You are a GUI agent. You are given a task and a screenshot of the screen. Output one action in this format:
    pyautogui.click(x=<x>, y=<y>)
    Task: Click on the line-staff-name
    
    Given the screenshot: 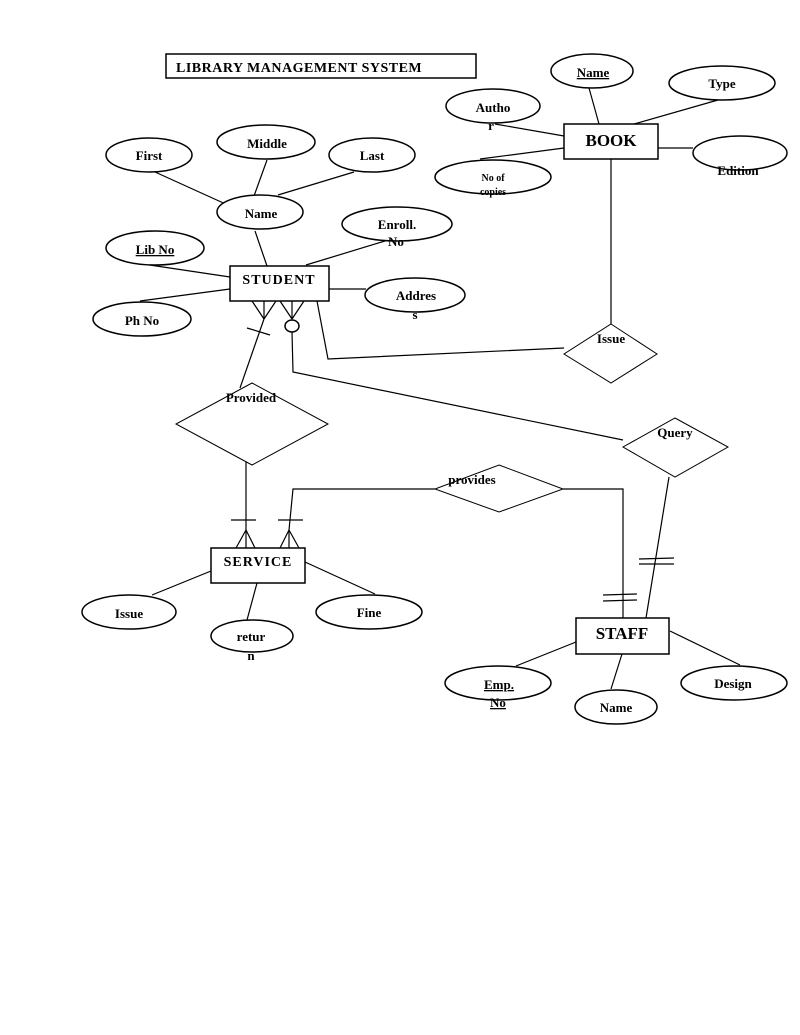 What is the action you would take?
    pyautogui.click(x=616, y=671)
    